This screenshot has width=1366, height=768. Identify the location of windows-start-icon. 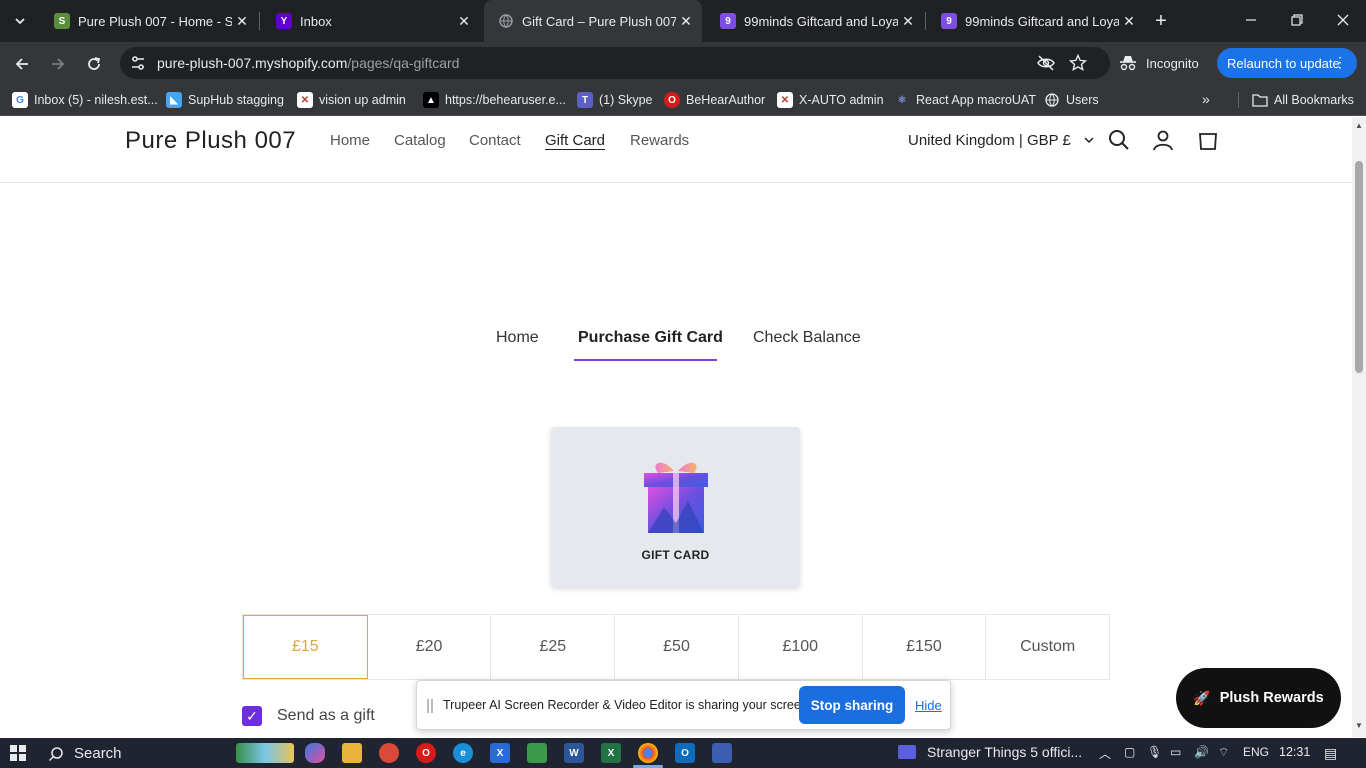
(18, 753).